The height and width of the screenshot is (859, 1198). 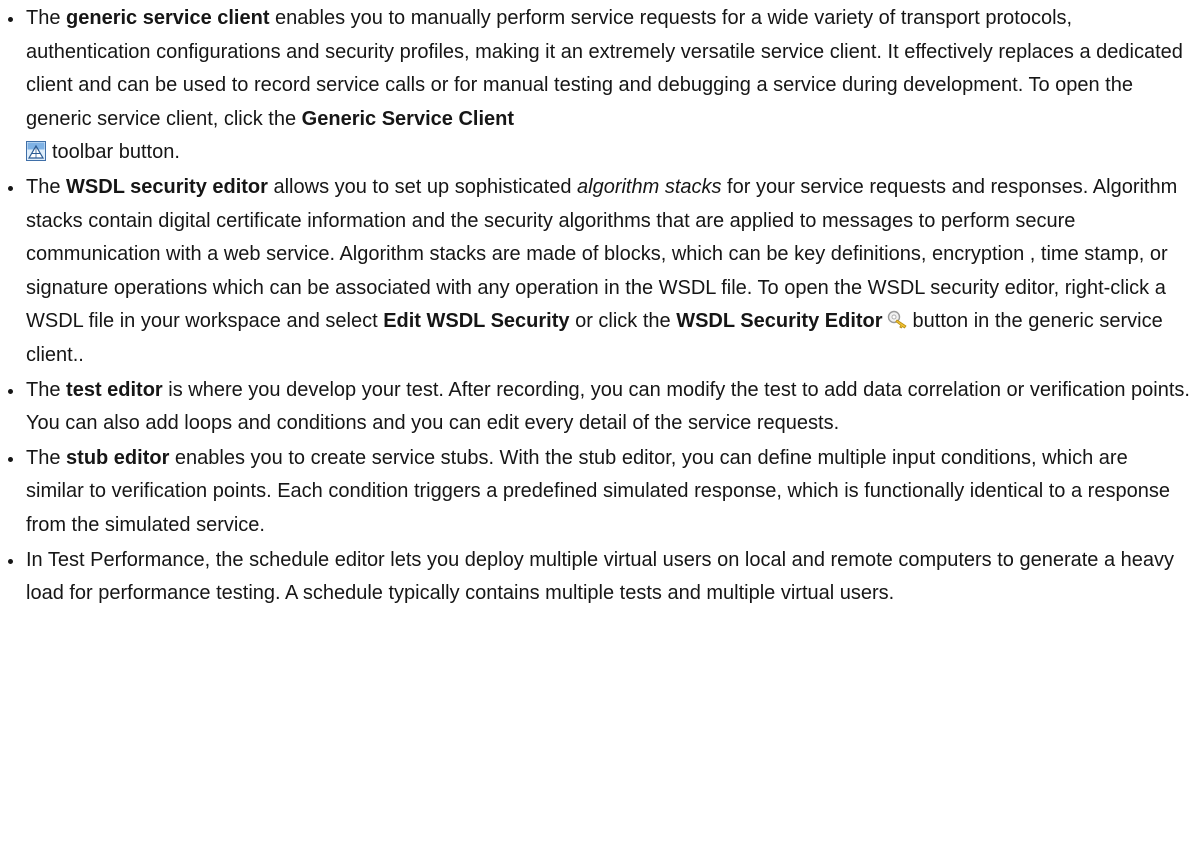 I want to click on item-text: toolbar button., so click(x=116, y=152).